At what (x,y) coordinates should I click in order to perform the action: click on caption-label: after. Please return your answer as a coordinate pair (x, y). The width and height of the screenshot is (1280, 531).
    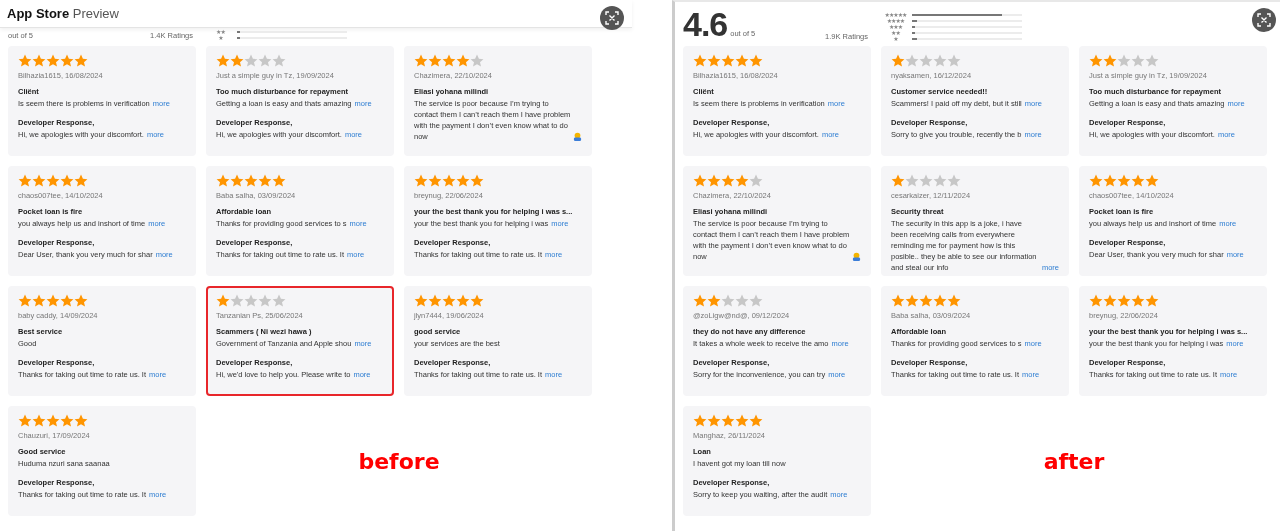
    Looking at the image, I should click on (1074, 461).